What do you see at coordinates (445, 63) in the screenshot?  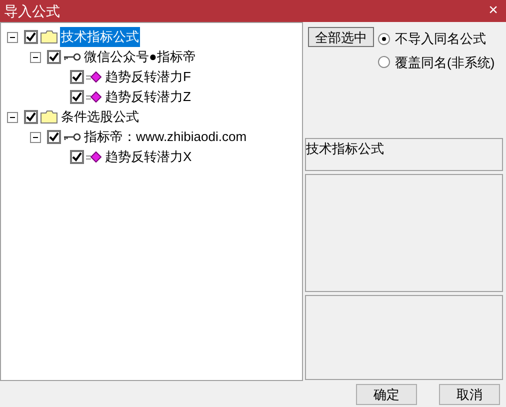 I see `option-label: 覆盖同名(非系统)` at bounding box center [445, 63].